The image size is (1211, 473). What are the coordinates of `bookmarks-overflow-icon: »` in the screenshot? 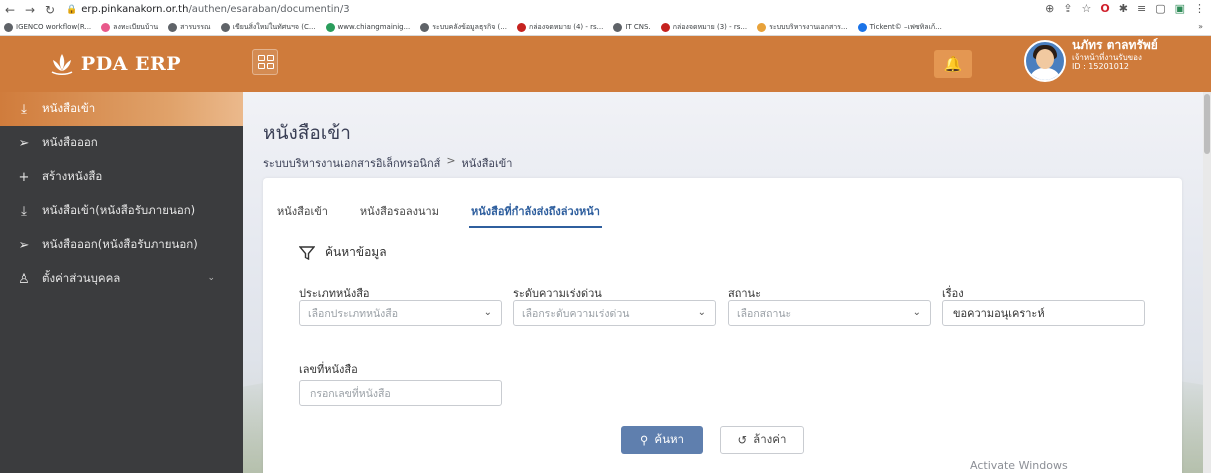 It's located at (1200, 26).